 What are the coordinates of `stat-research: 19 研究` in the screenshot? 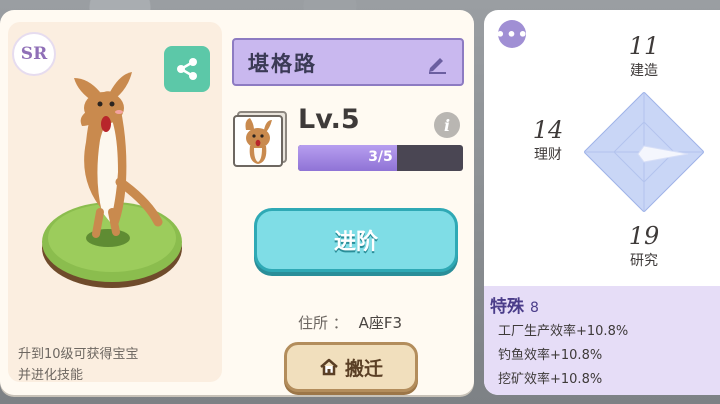 It's located at (644, 246).